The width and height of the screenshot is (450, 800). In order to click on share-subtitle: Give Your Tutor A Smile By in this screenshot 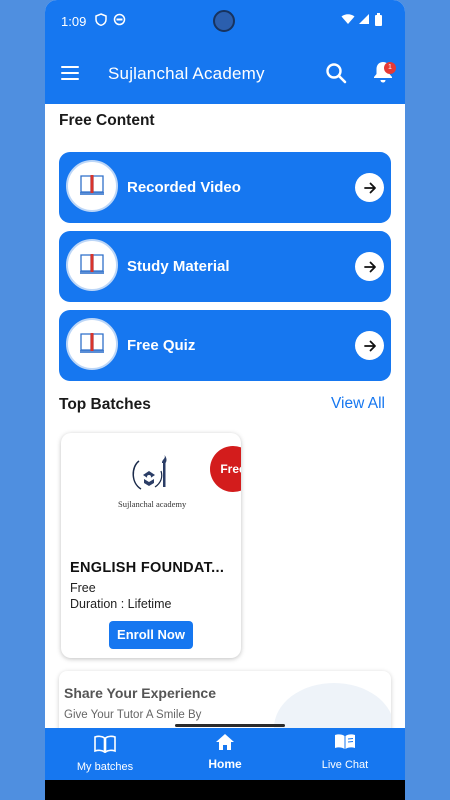, I will do `click(133, 715)`.